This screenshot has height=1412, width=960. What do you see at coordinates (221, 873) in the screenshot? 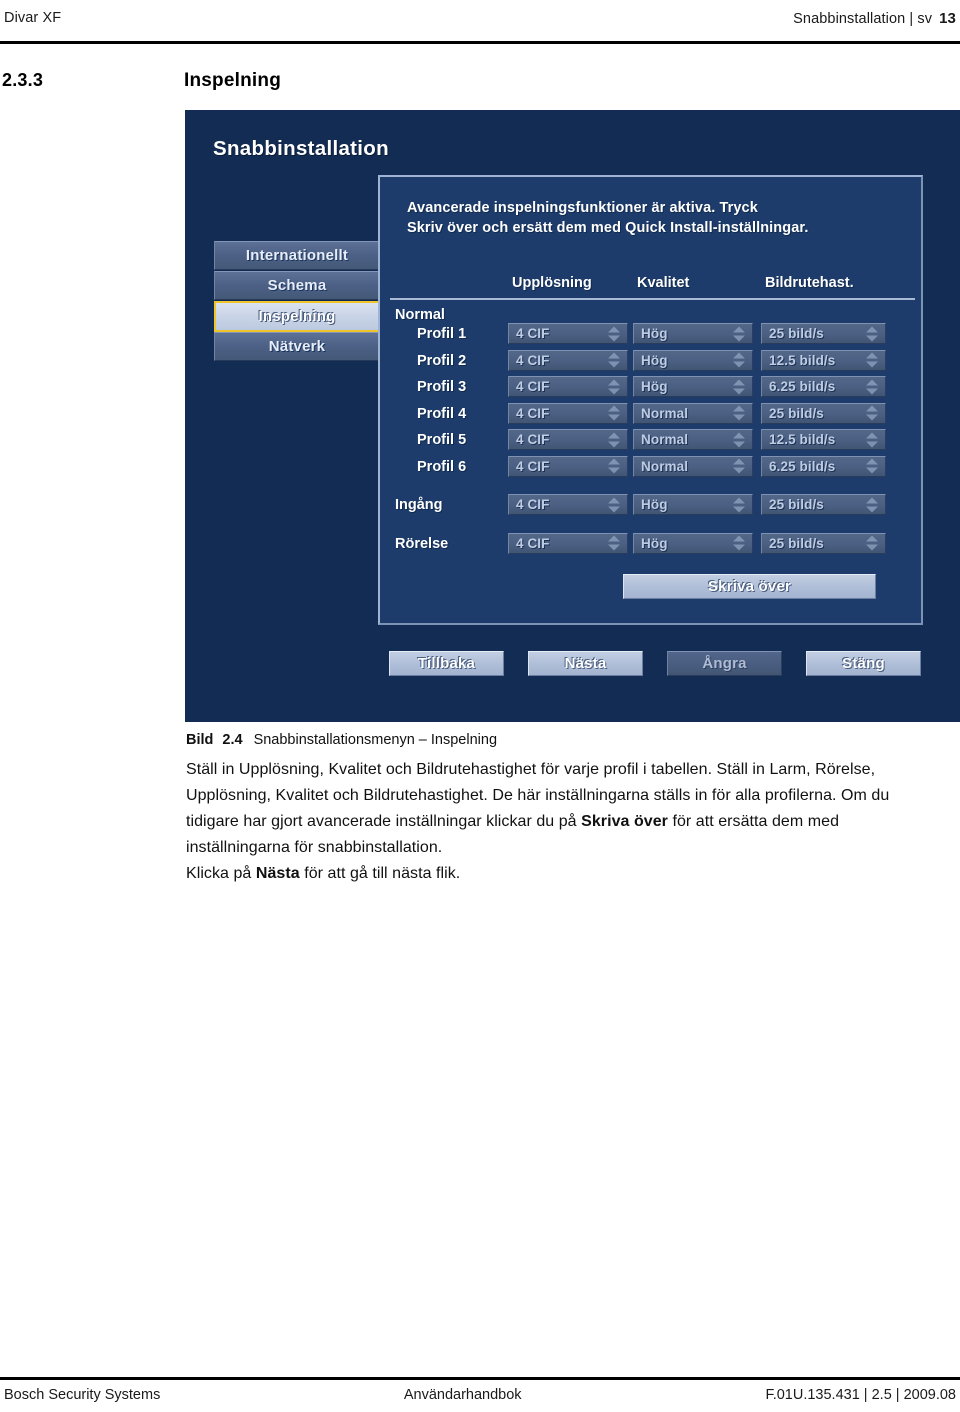
I see `paragraph-2-part-a: Klicka på` at bounding box center [221, 873].